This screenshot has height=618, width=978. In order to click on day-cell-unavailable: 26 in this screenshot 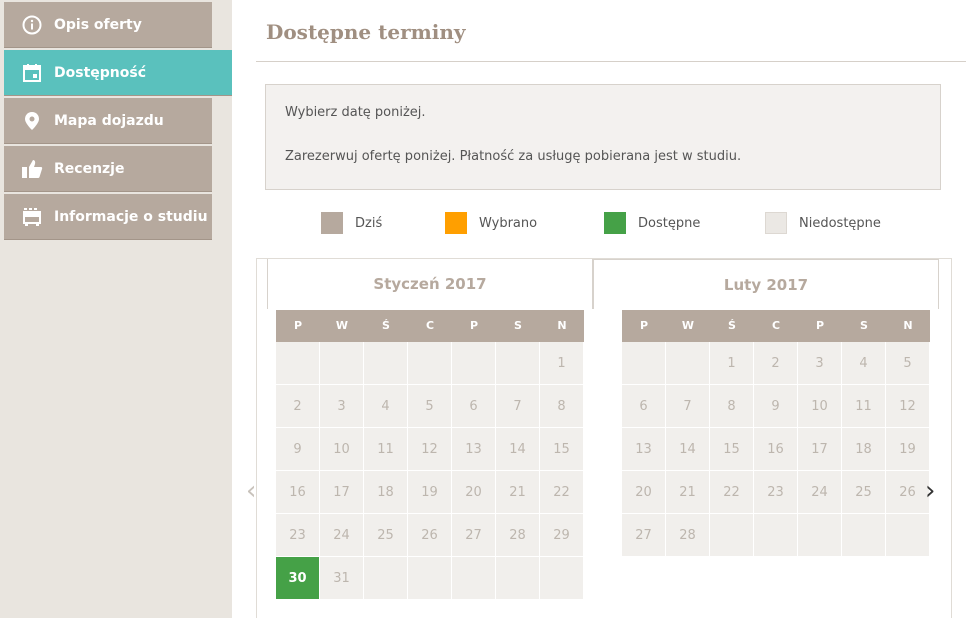, I will do `click(430, 535)`.